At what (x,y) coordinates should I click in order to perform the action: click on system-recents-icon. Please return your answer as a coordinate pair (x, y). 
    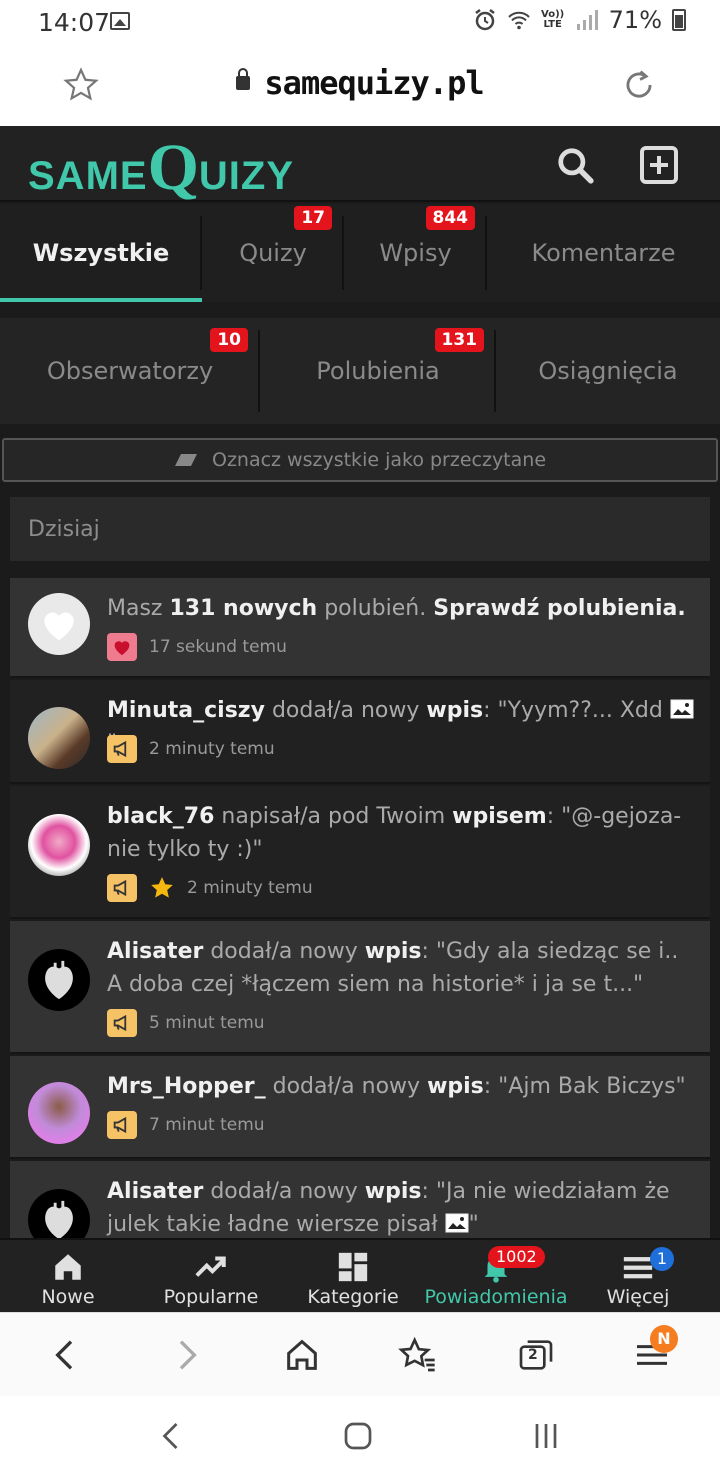
    Looking at the image, I should click on (546, 1436).